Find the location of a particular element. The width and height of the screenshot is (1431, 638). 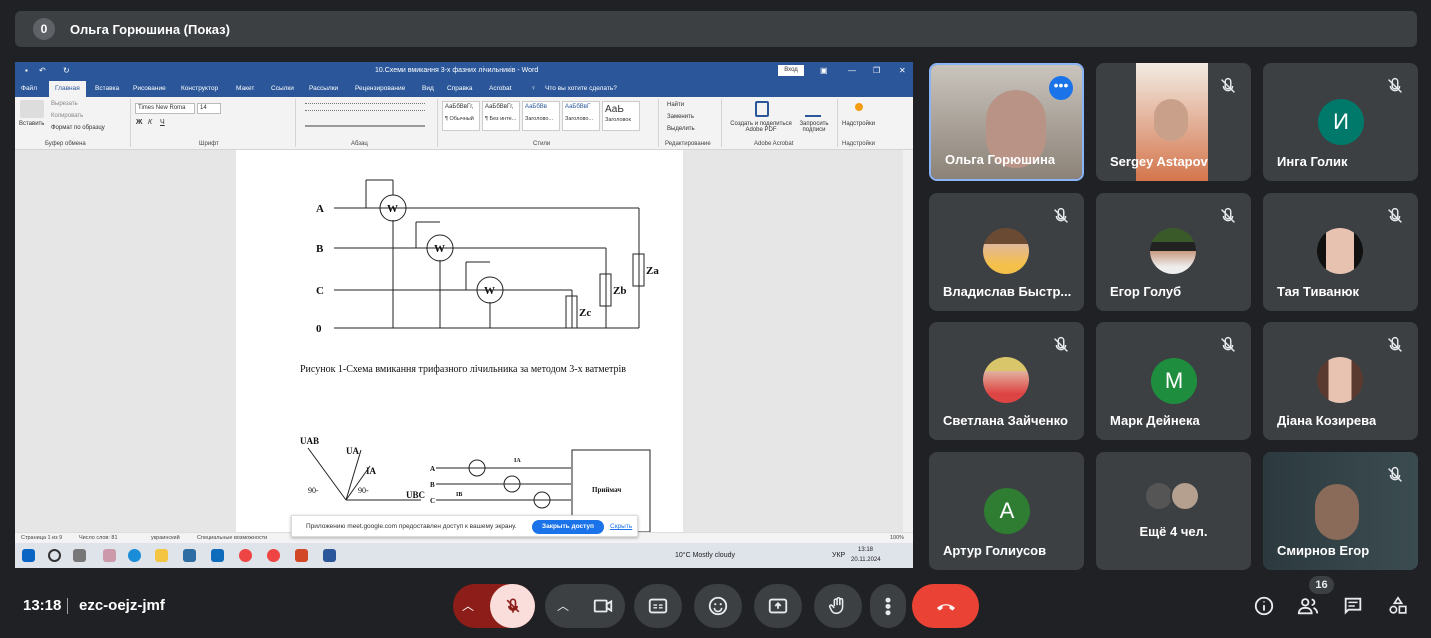

word-taskbar-icon is located at coordinates (329, 555).